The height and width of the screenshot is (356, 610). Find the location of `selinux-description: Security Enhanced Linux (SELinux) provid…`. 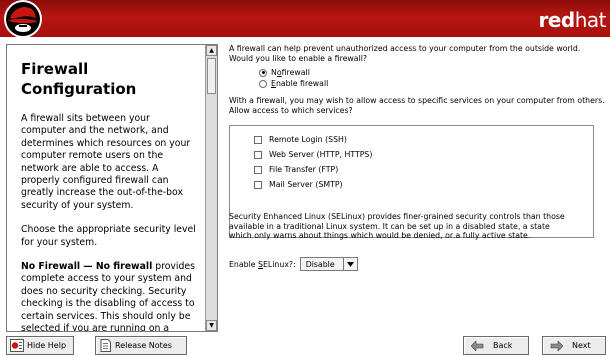

selinux-description: Security Enhanced Linux (SELinux) provid… is located at coordinates (397, 226).